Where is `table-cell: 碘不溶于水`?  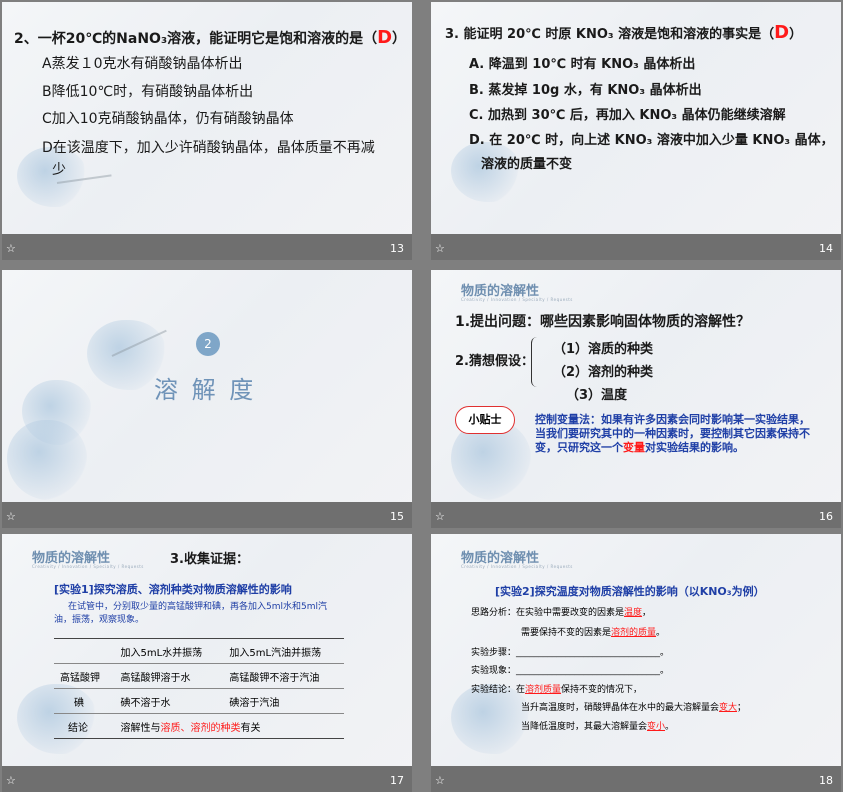
table-cell: 碘不溶于水 is located at coordinates (145, 703).